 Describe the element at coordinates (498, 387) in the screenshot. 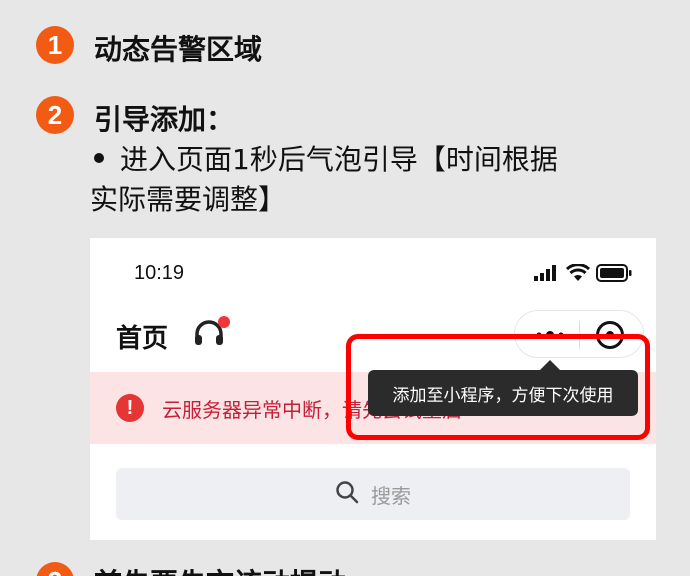

I see `highlight-box` at that location.